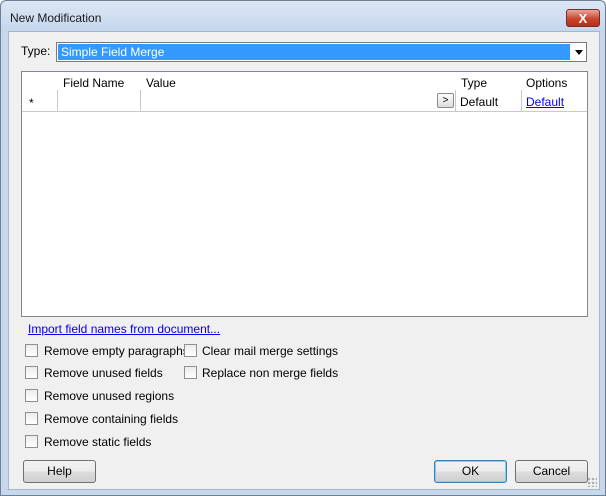 The height and width of the screenshot is (496, 606). What do you see at coordinates (161, 83) in the screenshot?
I see `column-header-value: Value` at bounding box center [161, 83].